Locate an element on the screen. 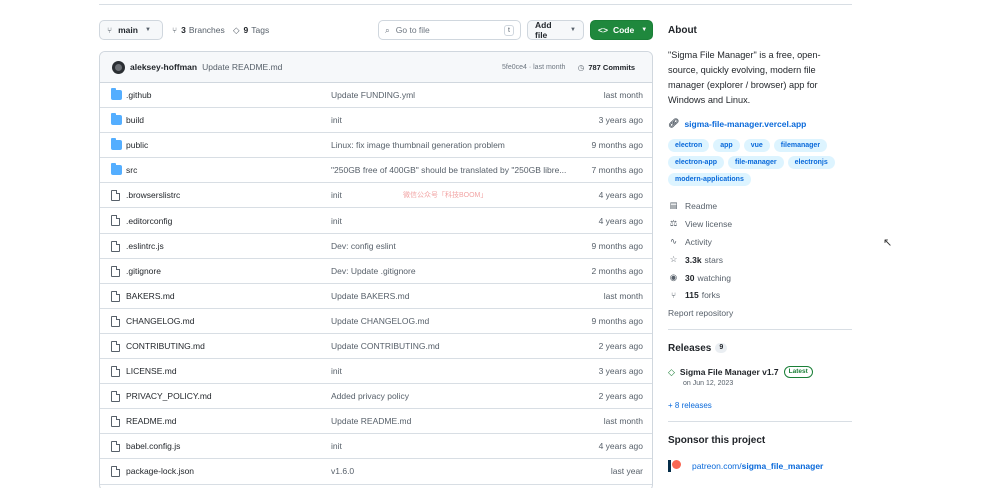 Image resolution: width=982 pixels, height=488 pixels. code-button: <> Code ▼ is located at coordinates (621, 30).